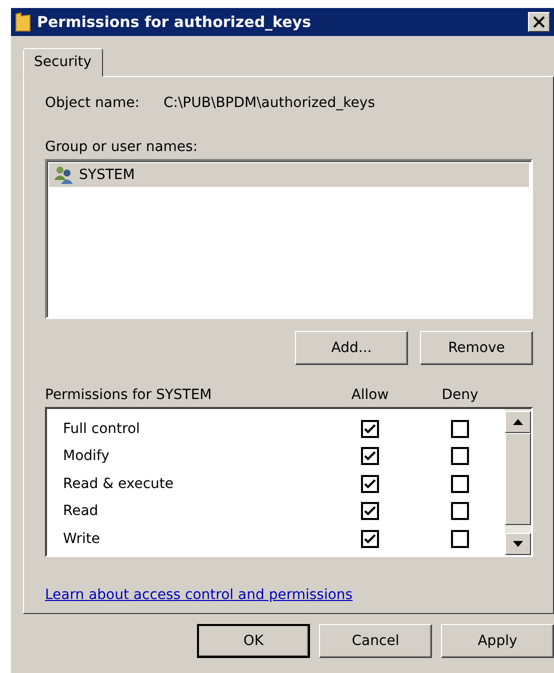 Image resolution: width=554 pixels, height=673 pixels. What do you see at coordinates (122, 147) in the screenshot?
I see `group-list-label: Group or user names:` at bounding box center [122, 147].